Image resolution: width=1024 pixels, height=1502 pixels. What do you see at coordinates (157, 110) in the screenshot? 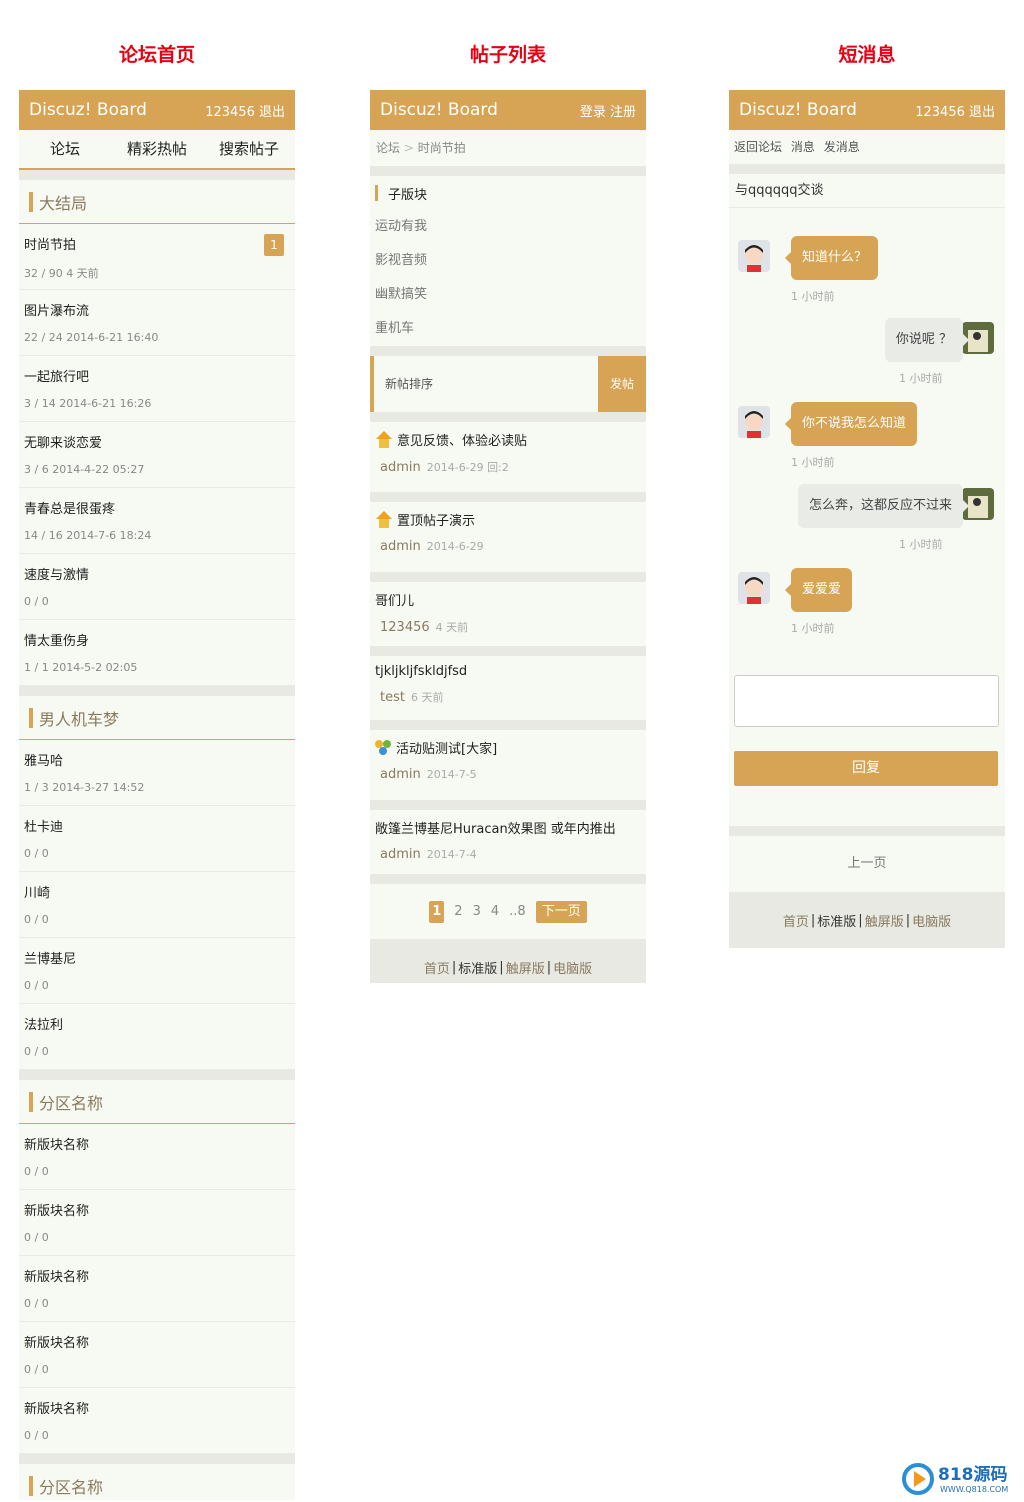
I see `header: Discuz! Board 123456 退出` at bounding box center [157, 110].